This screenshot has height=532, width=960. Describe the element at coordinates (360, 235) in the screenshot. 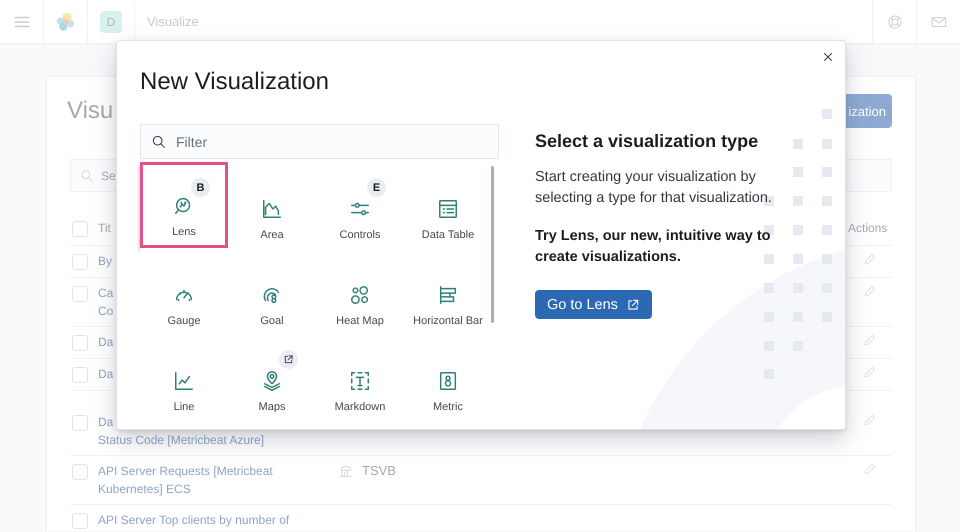

I see `card-label: Controls` at that location.